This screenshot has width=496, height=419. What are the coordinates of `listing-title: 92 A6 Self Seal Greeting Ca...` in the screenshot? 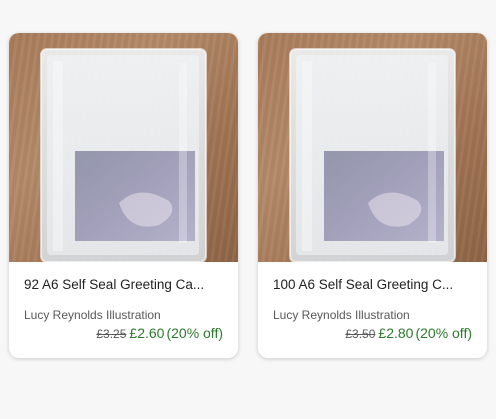 It's located at (123, 285).